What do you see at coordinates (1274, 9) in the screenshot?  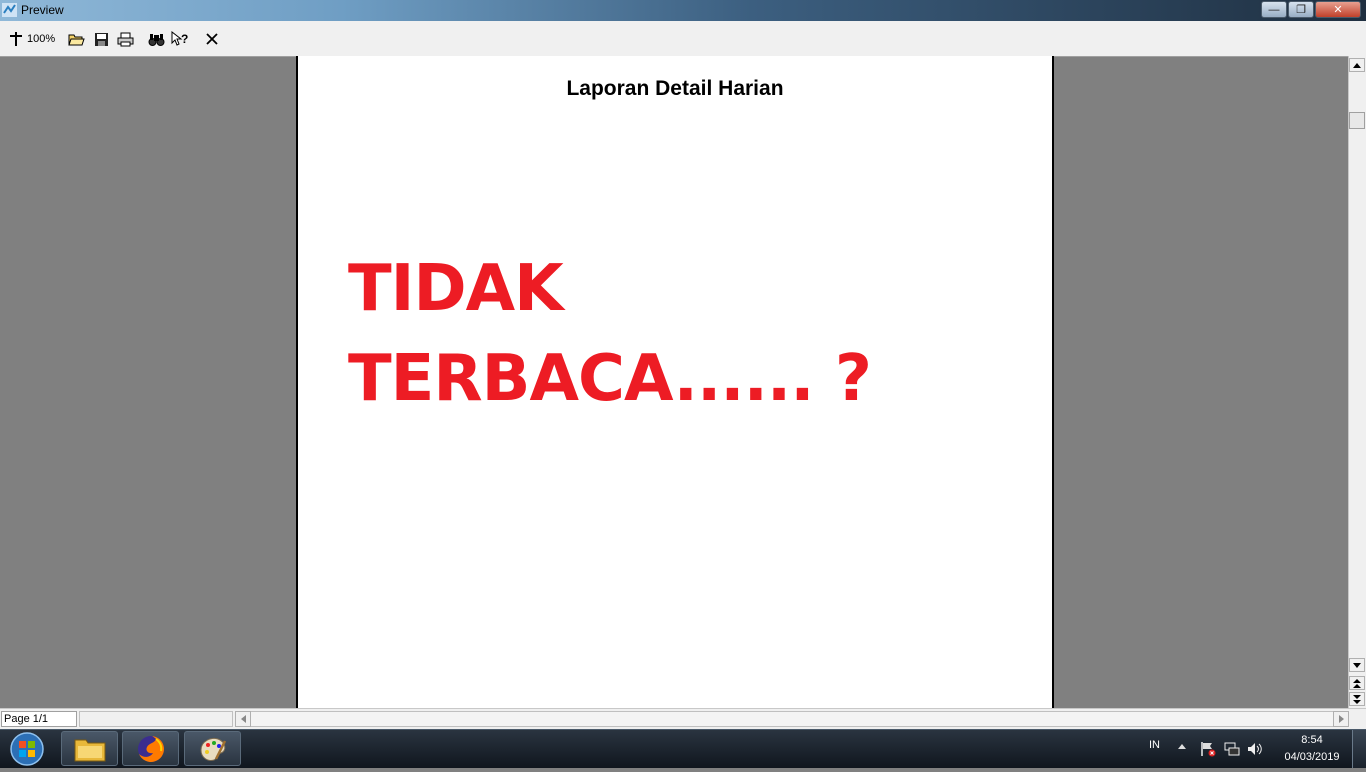 I see `minimize-button: —` at bounding box center [1274, 9].